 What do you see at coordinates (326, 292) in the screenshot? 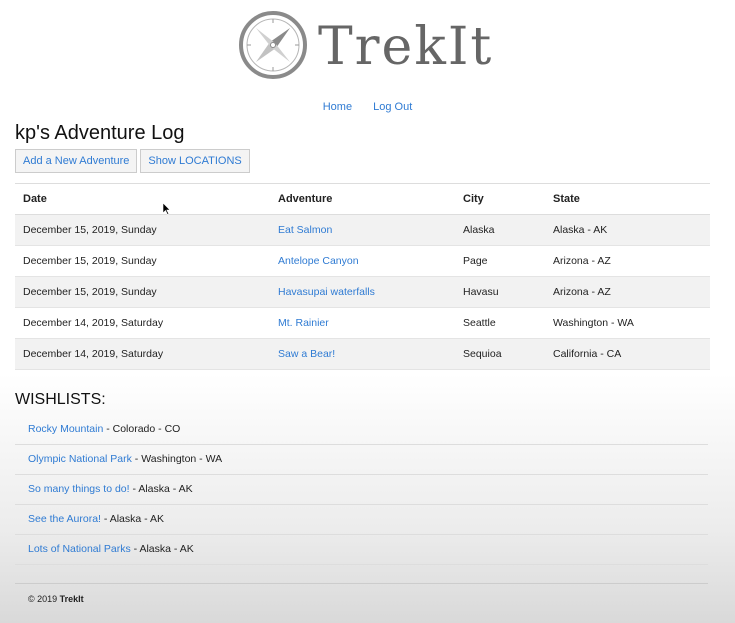
I see `adventure-link: Havasupai waterfalls` at bounding box center [326, 292].